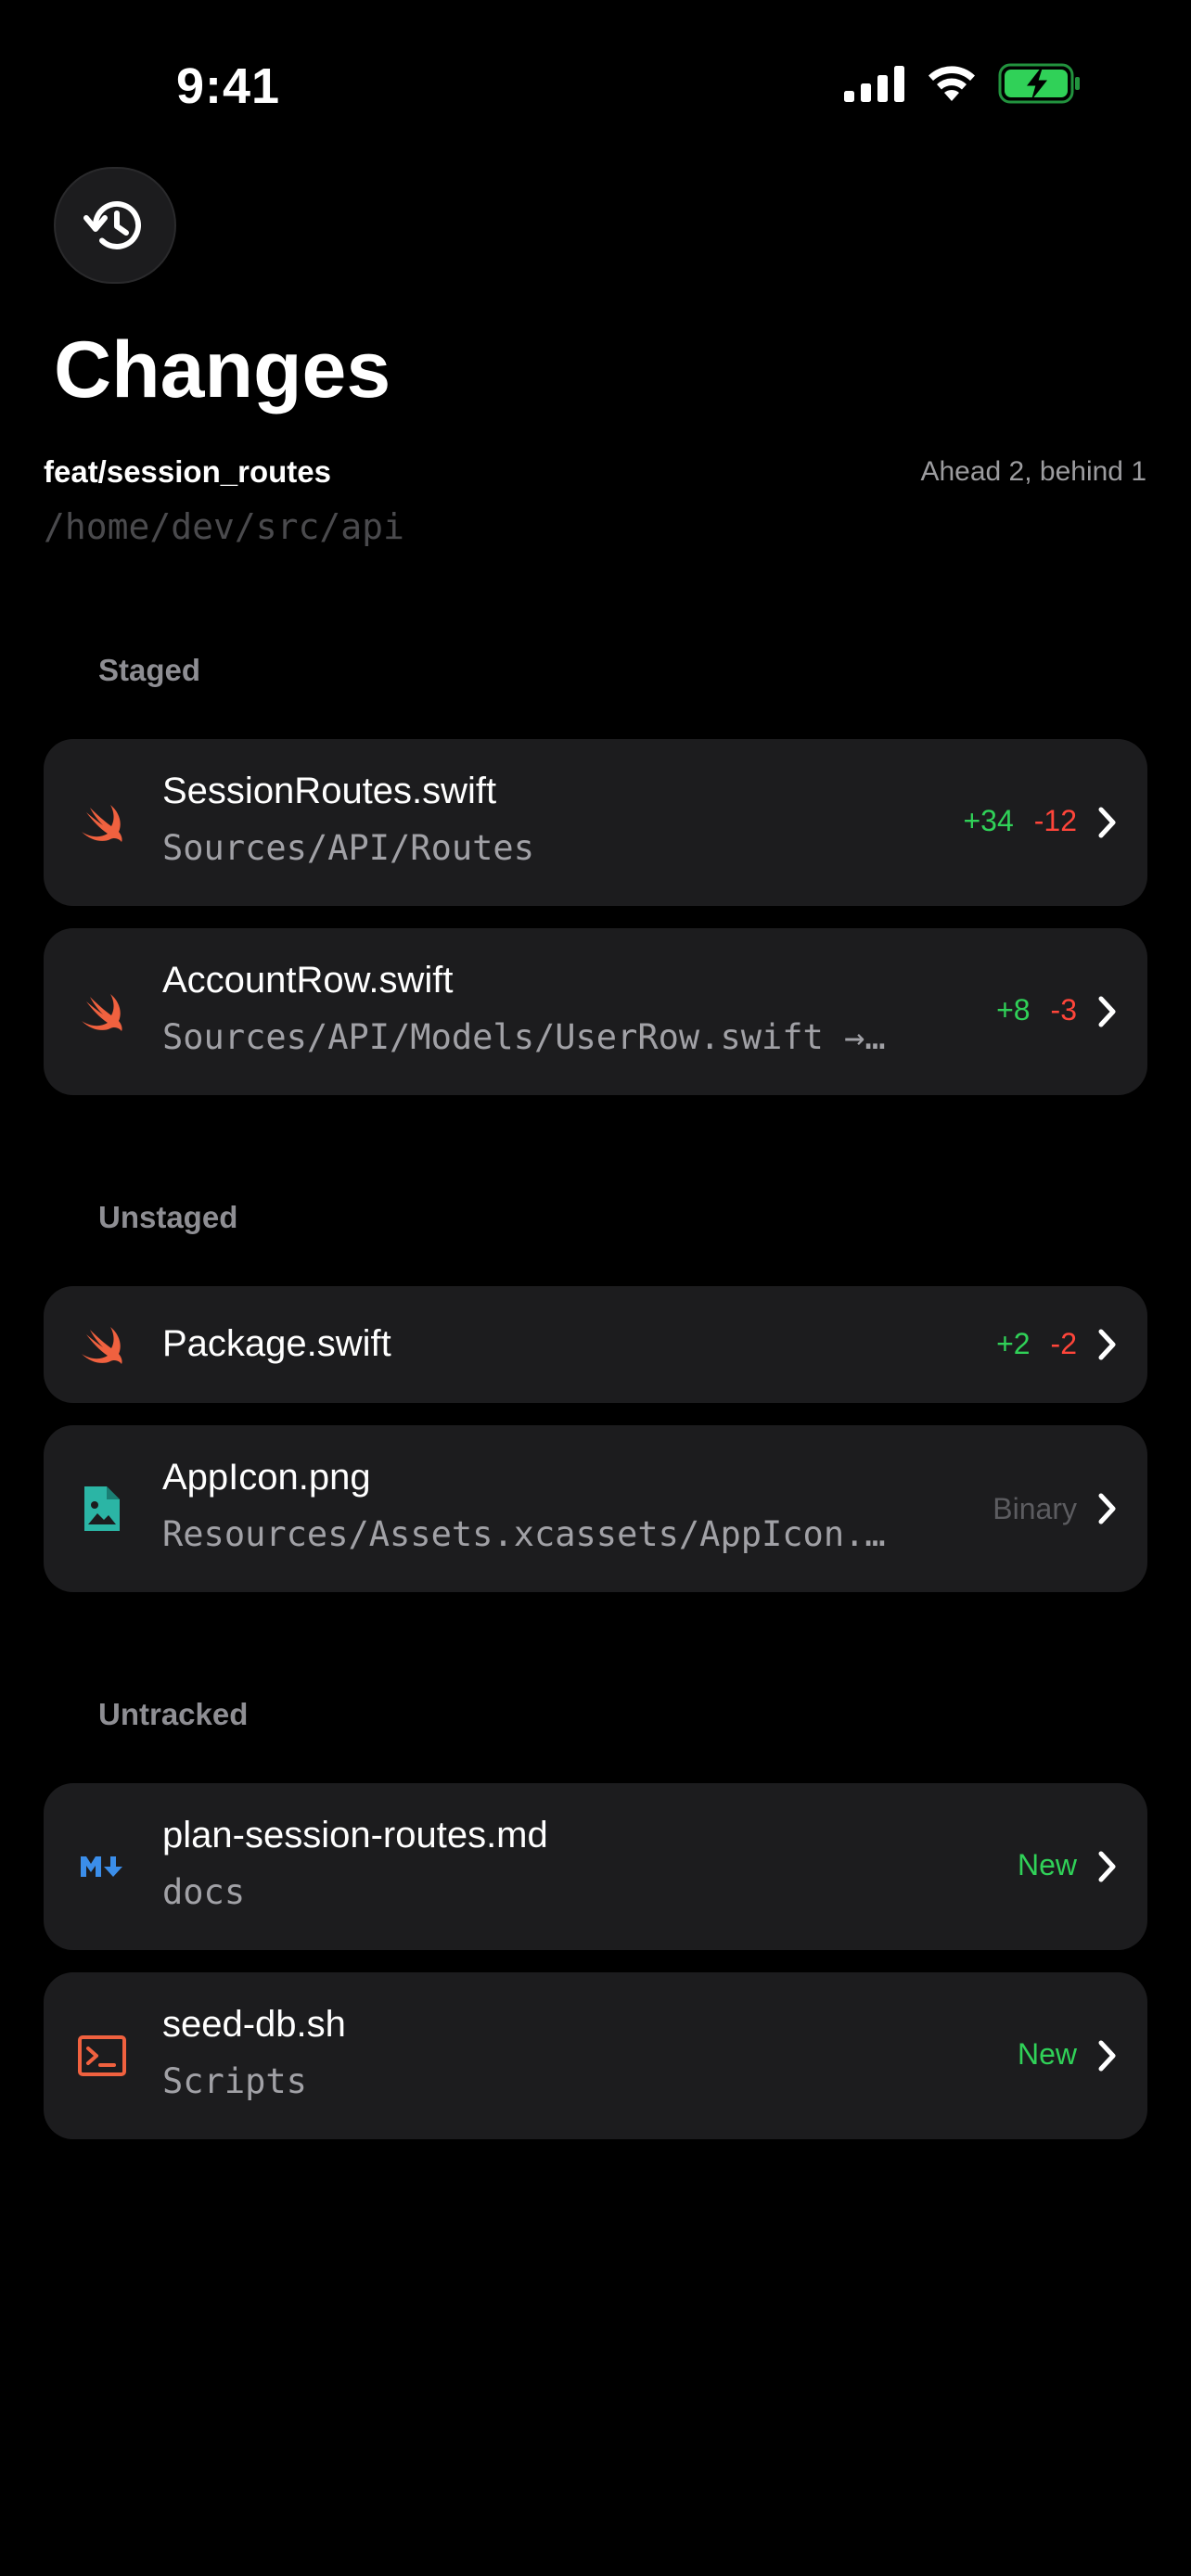 The image size is (1191, 2576). Describe the element at coordinates (1039, 84) in the screenshot. I see `battery-charging-icon` at that location.